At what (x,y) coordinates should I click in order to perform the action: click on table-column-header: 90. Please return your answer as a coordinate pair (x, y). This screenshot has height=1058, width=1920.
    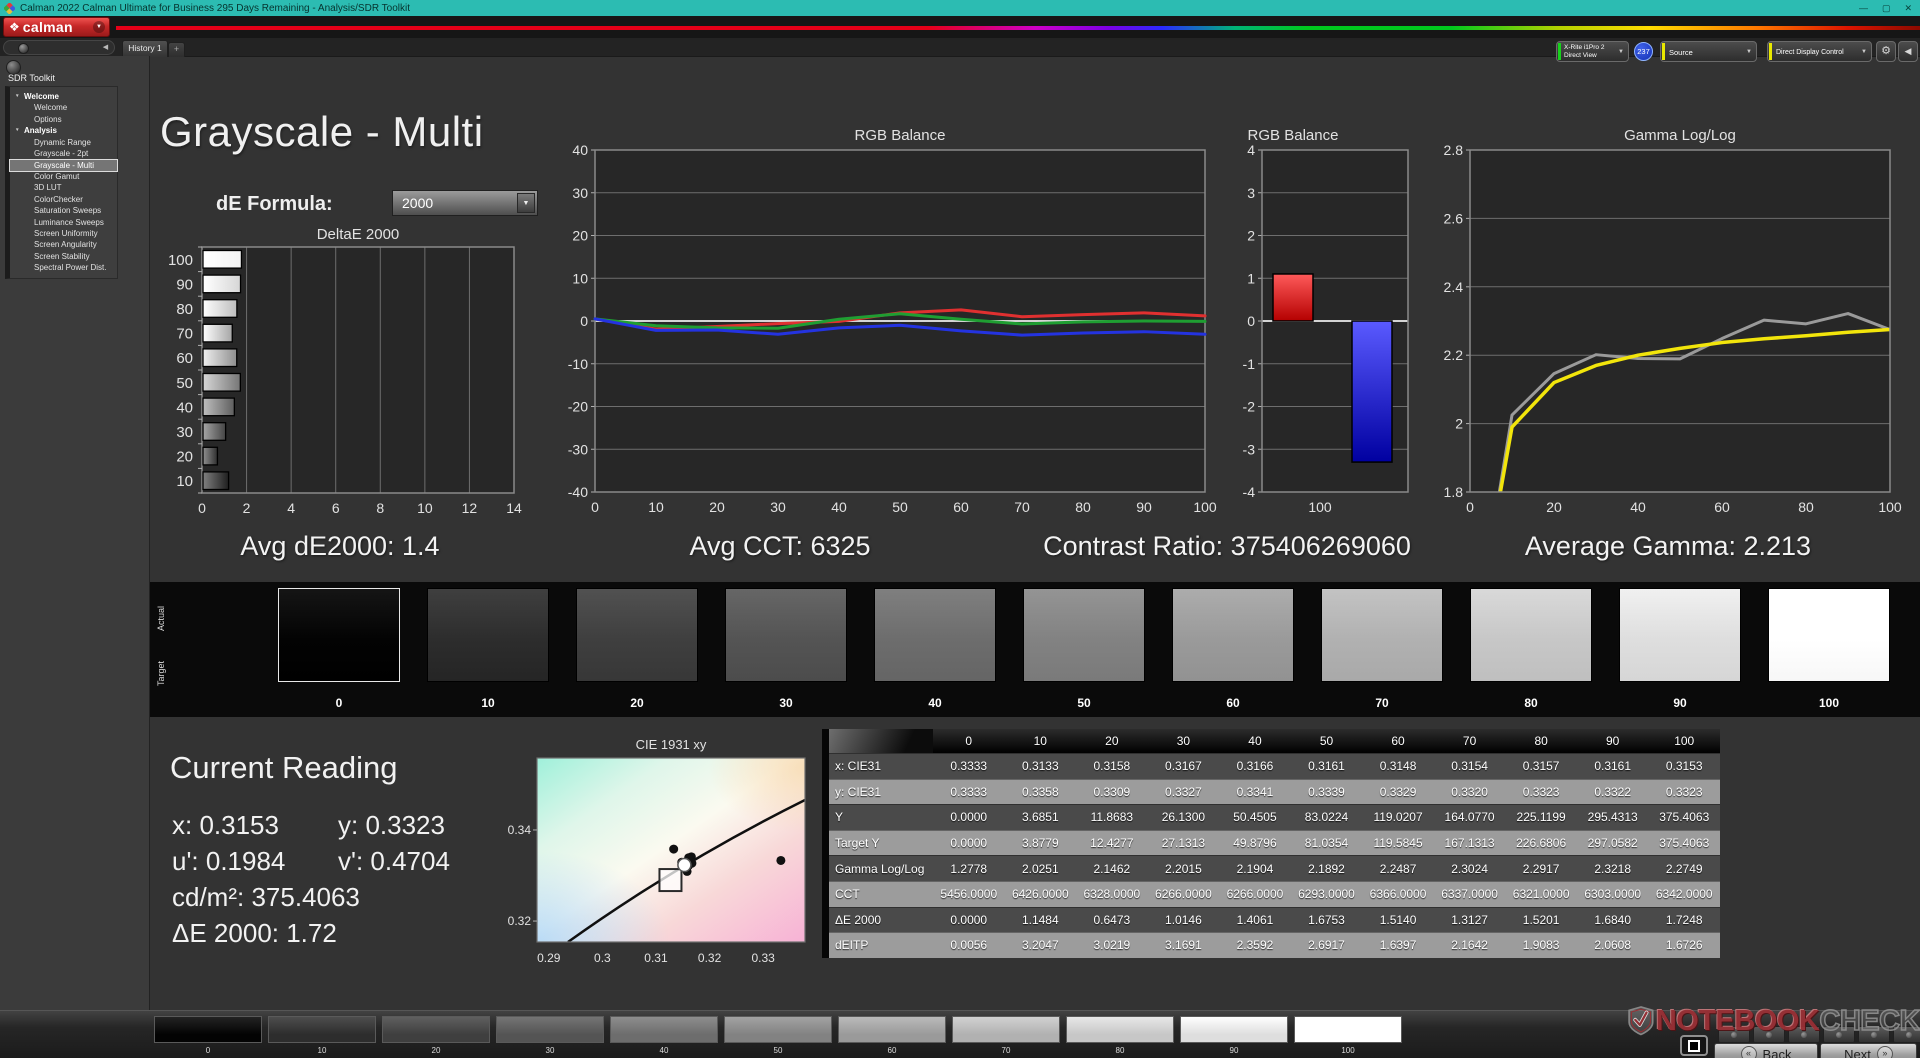
    Looking at the image, I should click on (1613, 741).